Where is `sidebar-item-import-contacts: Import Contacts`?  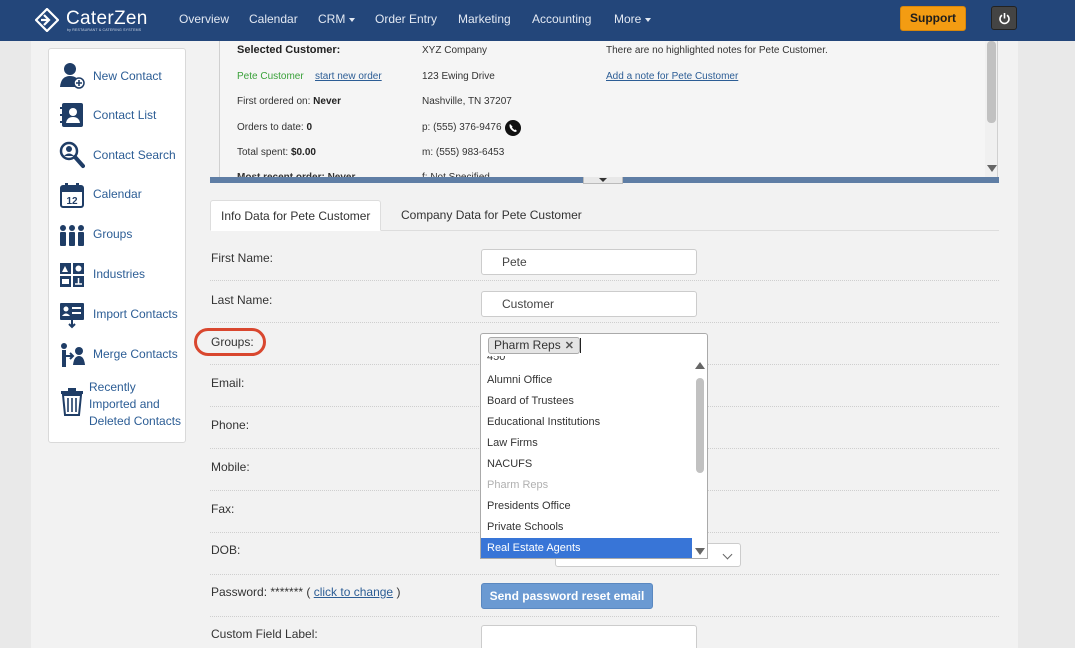
sidebar-item-import-contacts: Import Contacts is located at coordinates (117, 315).